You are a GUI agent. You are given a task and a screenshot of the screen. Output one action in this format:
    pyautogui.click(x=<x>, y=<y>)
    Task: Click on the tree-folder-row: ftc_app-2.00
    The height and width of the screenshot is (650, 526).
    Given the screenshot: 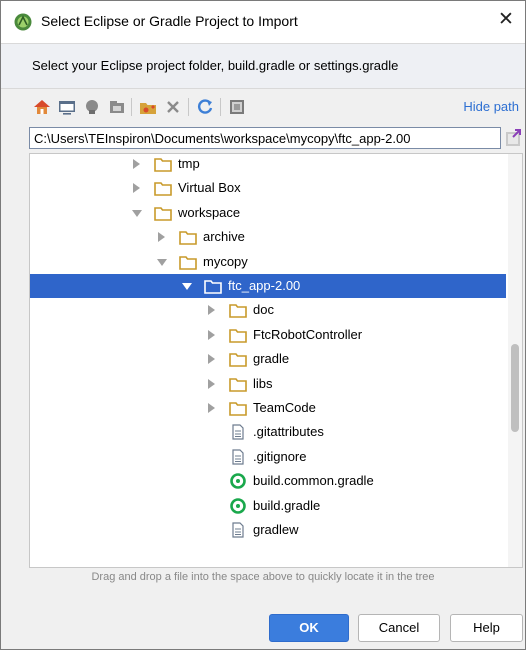 What is the action you would take?
    pyautogui.click(x=268, y=286)
    